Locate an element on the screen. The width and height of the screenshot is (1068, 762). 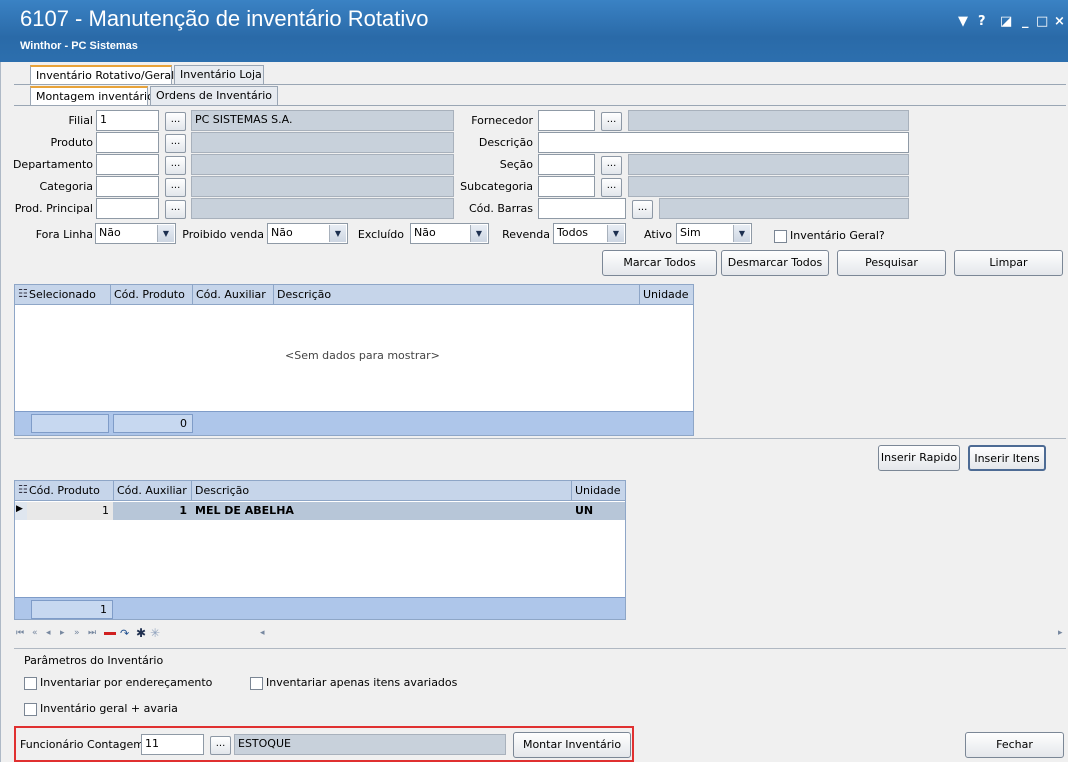
geral-avaria-checkbox is located at coordinates (30, 709).